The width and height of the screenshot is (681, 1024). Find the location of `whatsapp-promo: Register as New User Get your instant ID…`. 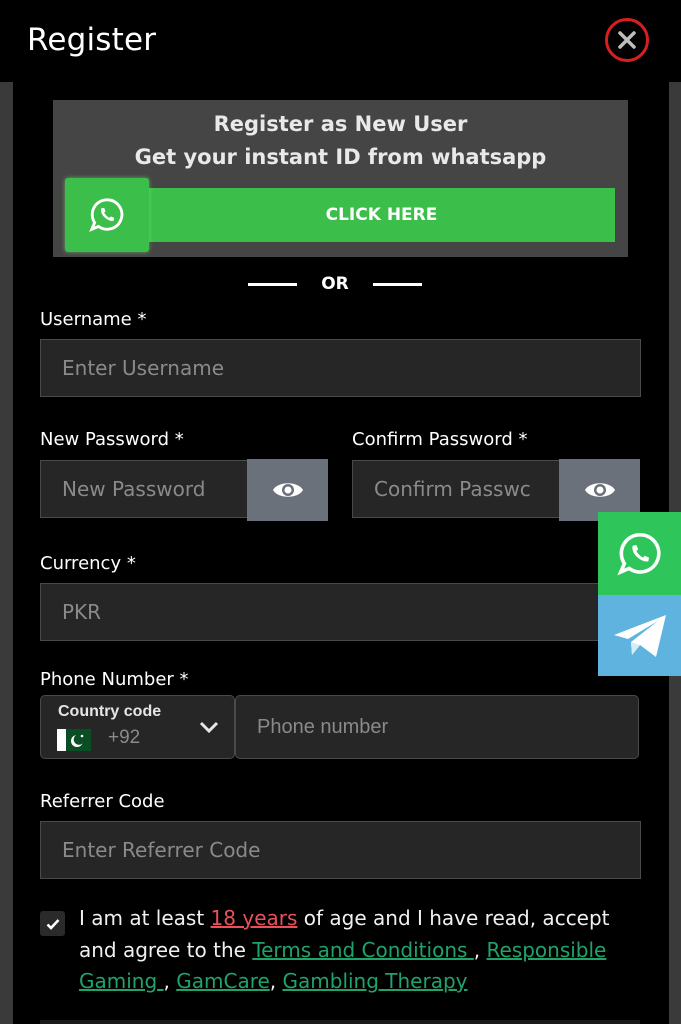

whatsapp-promo: Register as New User Get your instant ID… is located at coordinates (340, 178).